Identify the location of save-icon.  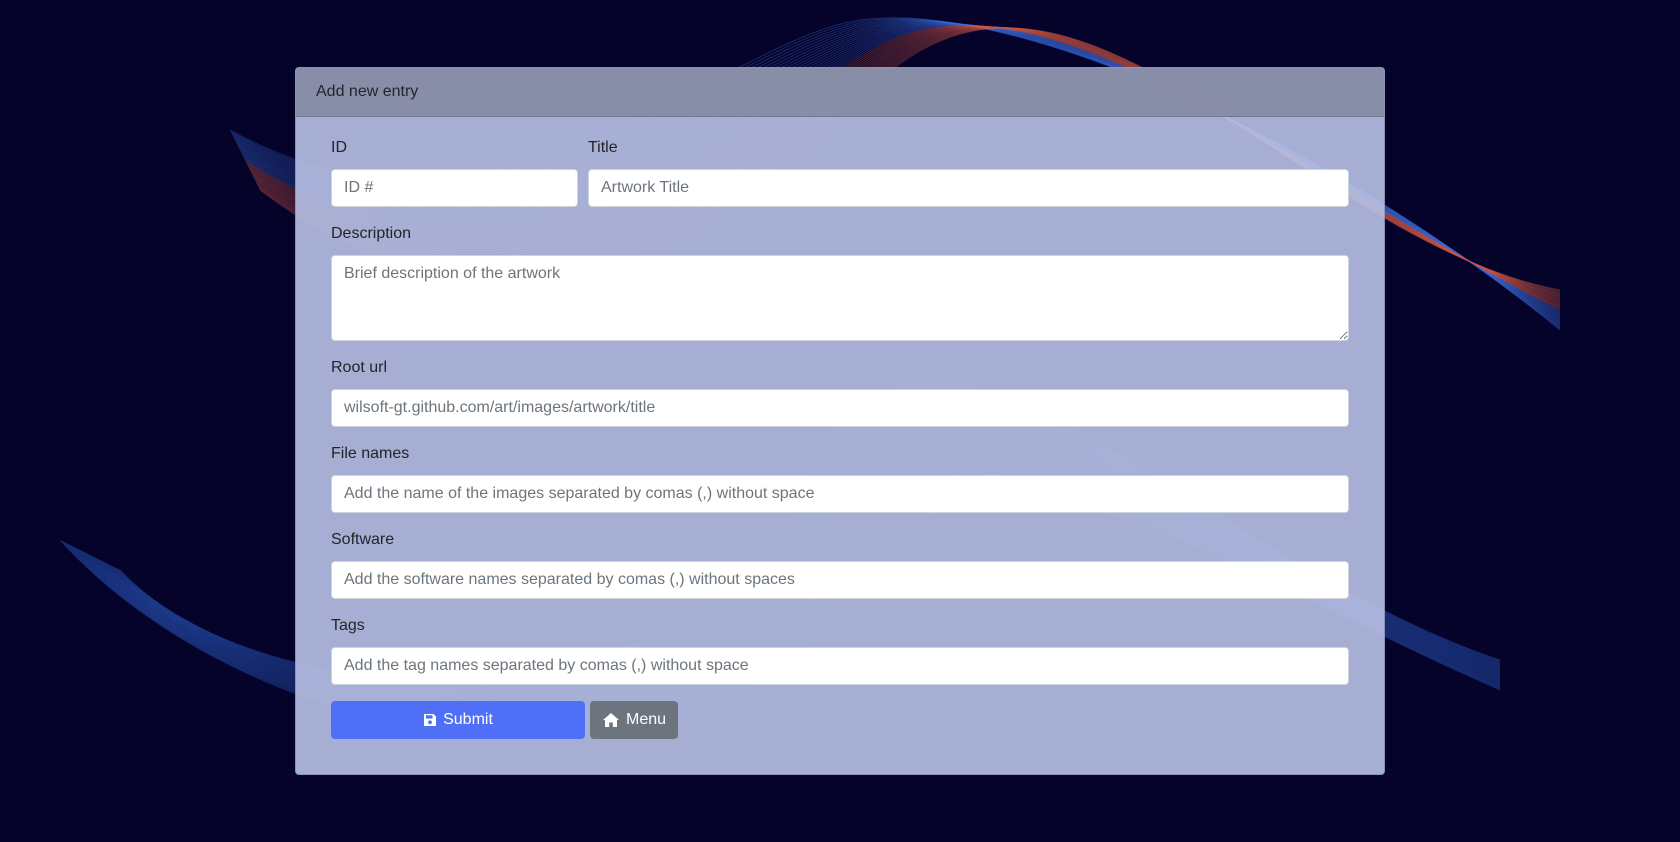
(430, 720).